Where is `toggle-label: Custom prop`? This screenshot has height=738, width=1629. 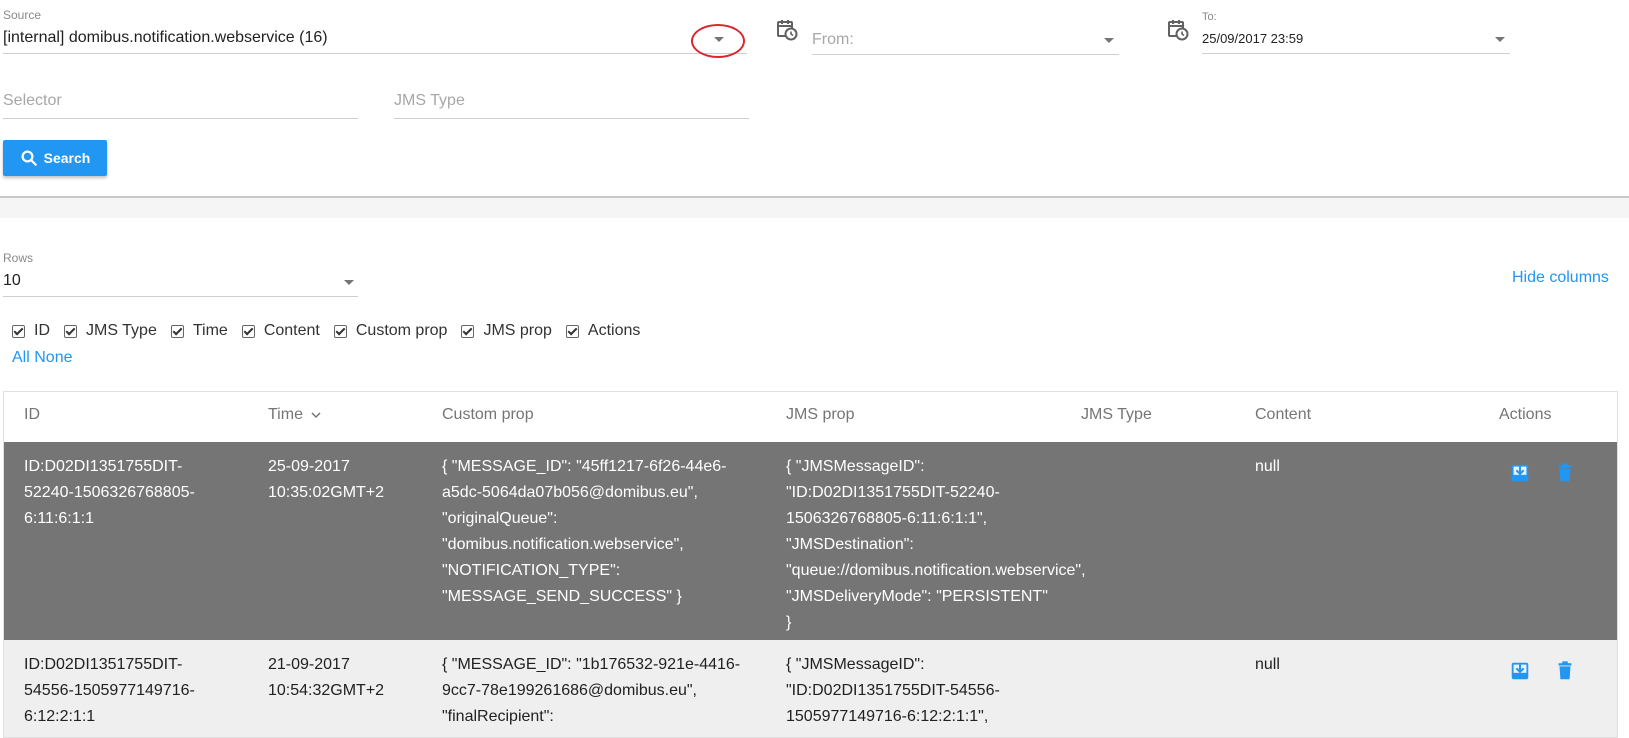 toggle-label: Custom prop is located at coordinates (401, 330).